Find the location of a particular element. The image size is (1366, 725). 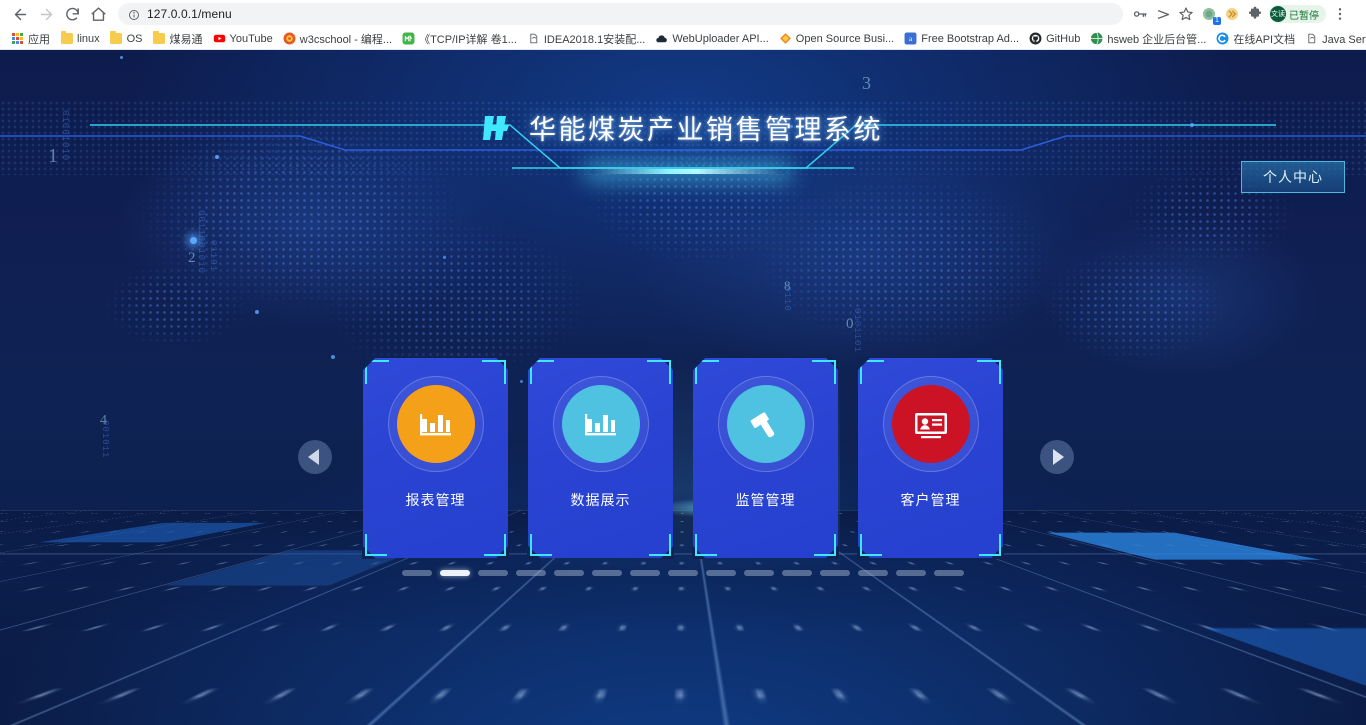

pagination-dash-active is located at coordinates (455, 573).